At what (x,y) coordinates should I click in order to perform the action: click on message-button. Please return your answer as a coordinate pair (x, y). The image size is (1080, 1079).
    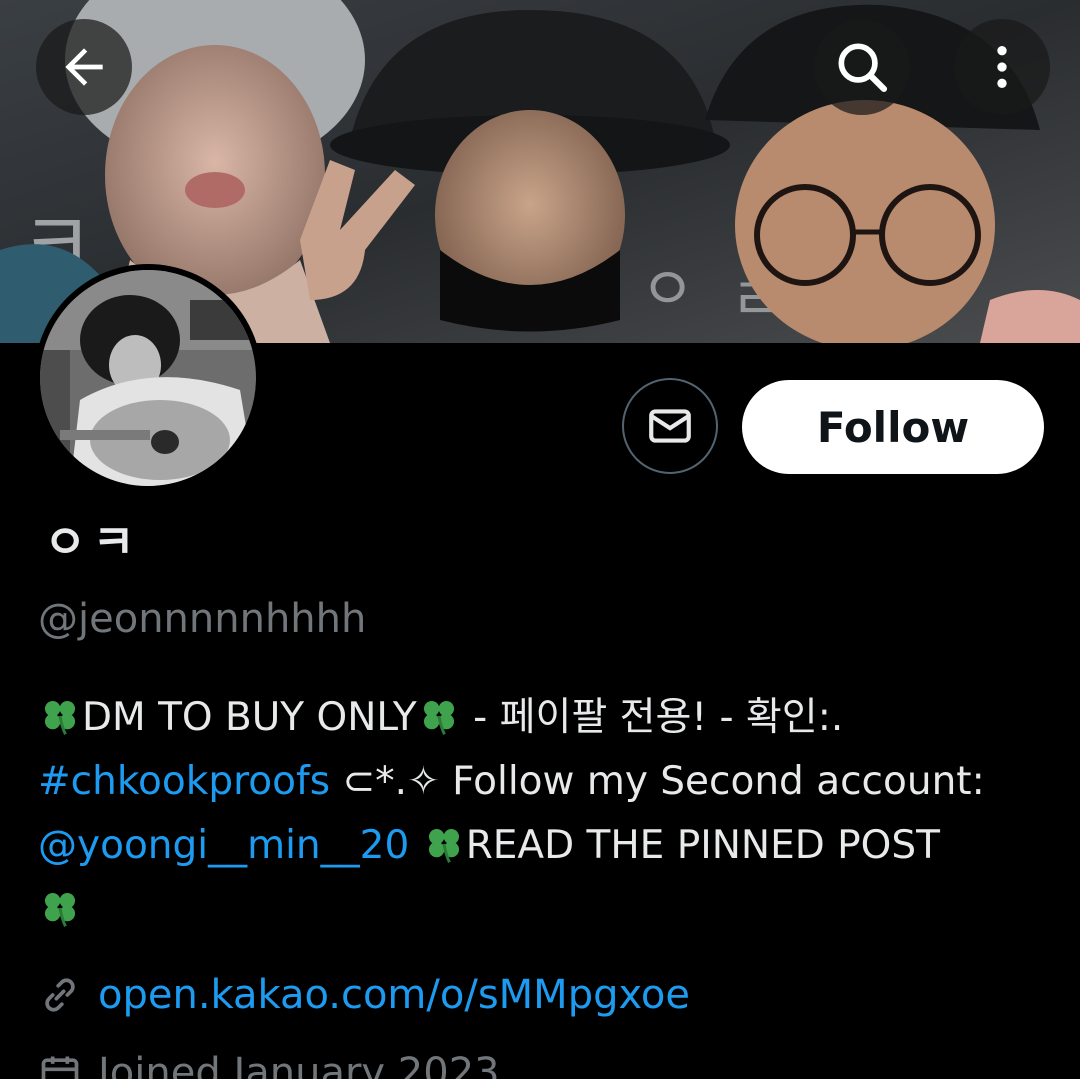
    Looking at the image, I should click on (670, 426).